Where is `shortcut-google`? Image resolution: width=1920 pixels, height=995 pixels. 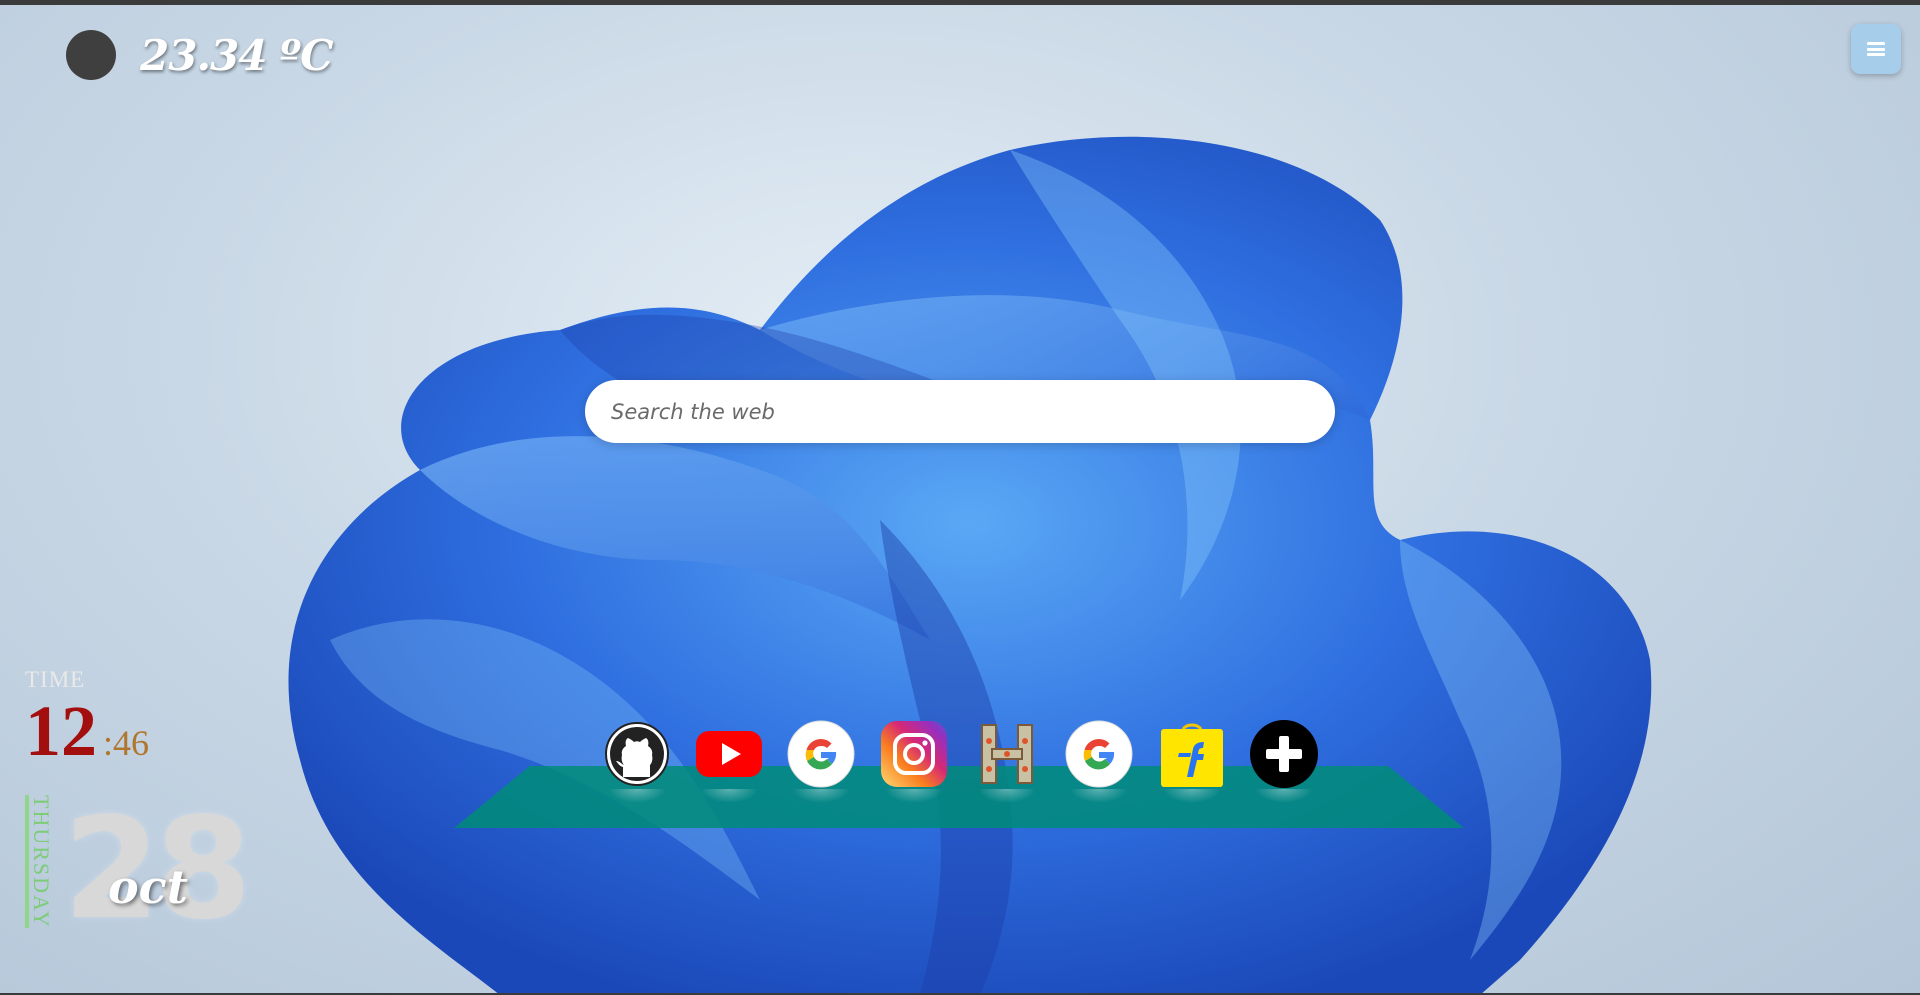
shortcut-google is located at coordinates (821, 761).